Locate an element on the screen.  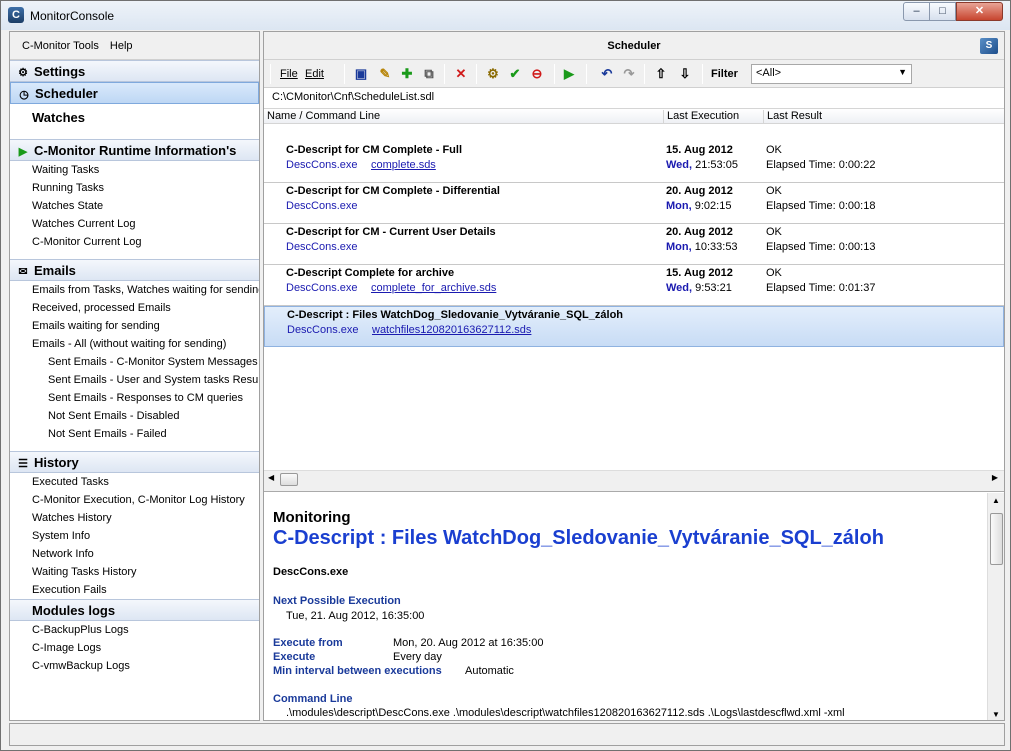
enable-check-icon: ✔ is located at coordinates (515, 74).